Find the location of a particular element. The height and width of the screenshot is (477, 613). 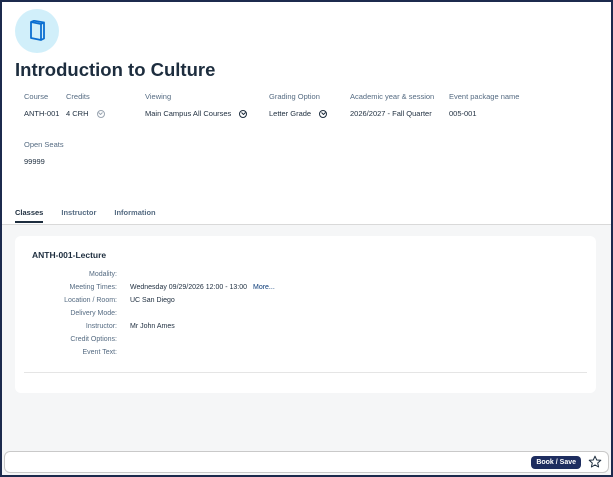

attr-seats-label: Open Seats is located at coordinates (44, 144).